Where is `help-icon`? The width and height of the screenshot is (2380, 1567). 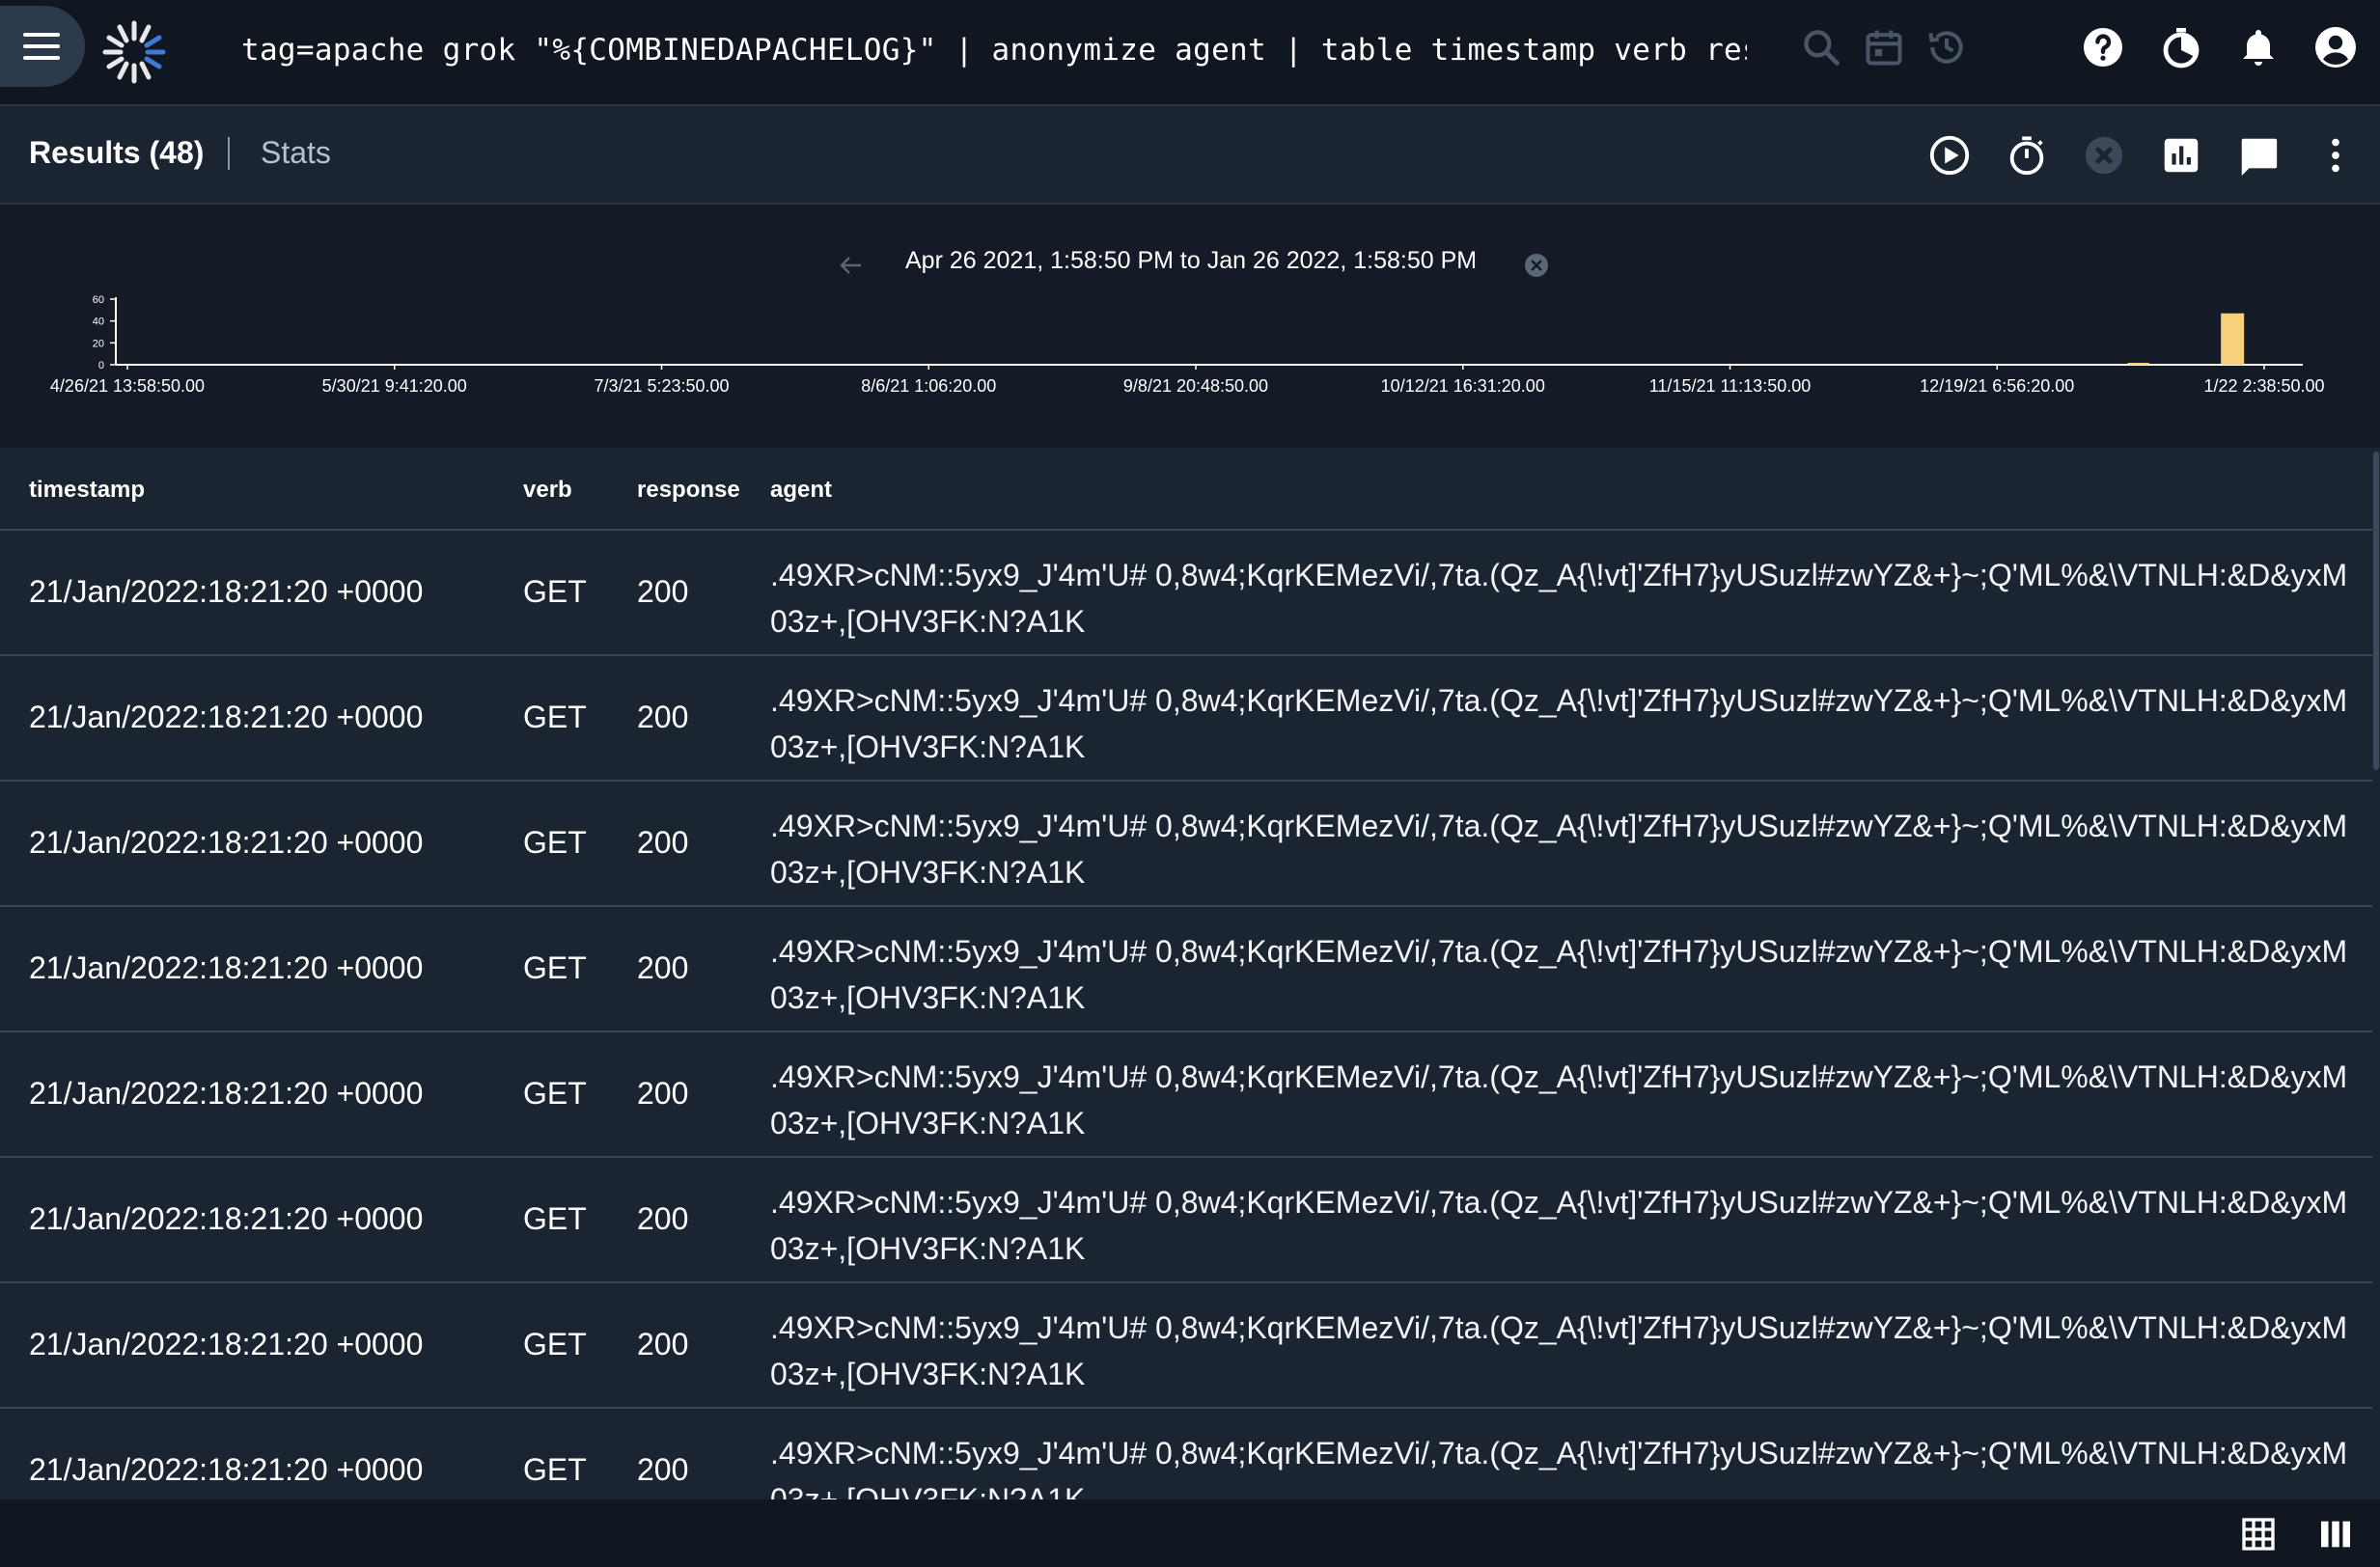 help-icon is located at coordinates (2103, 47).